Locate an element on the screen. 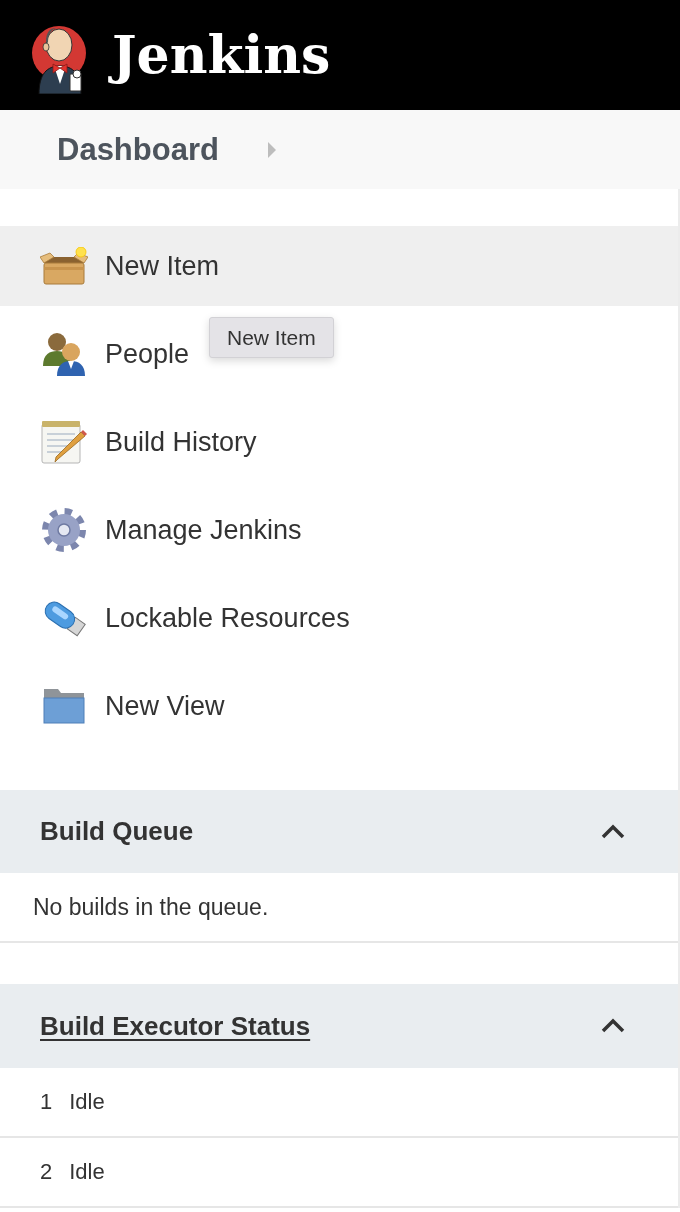 This screenshot has width=680, height=1212. menu-item: People is located at coordinates (99, 354).